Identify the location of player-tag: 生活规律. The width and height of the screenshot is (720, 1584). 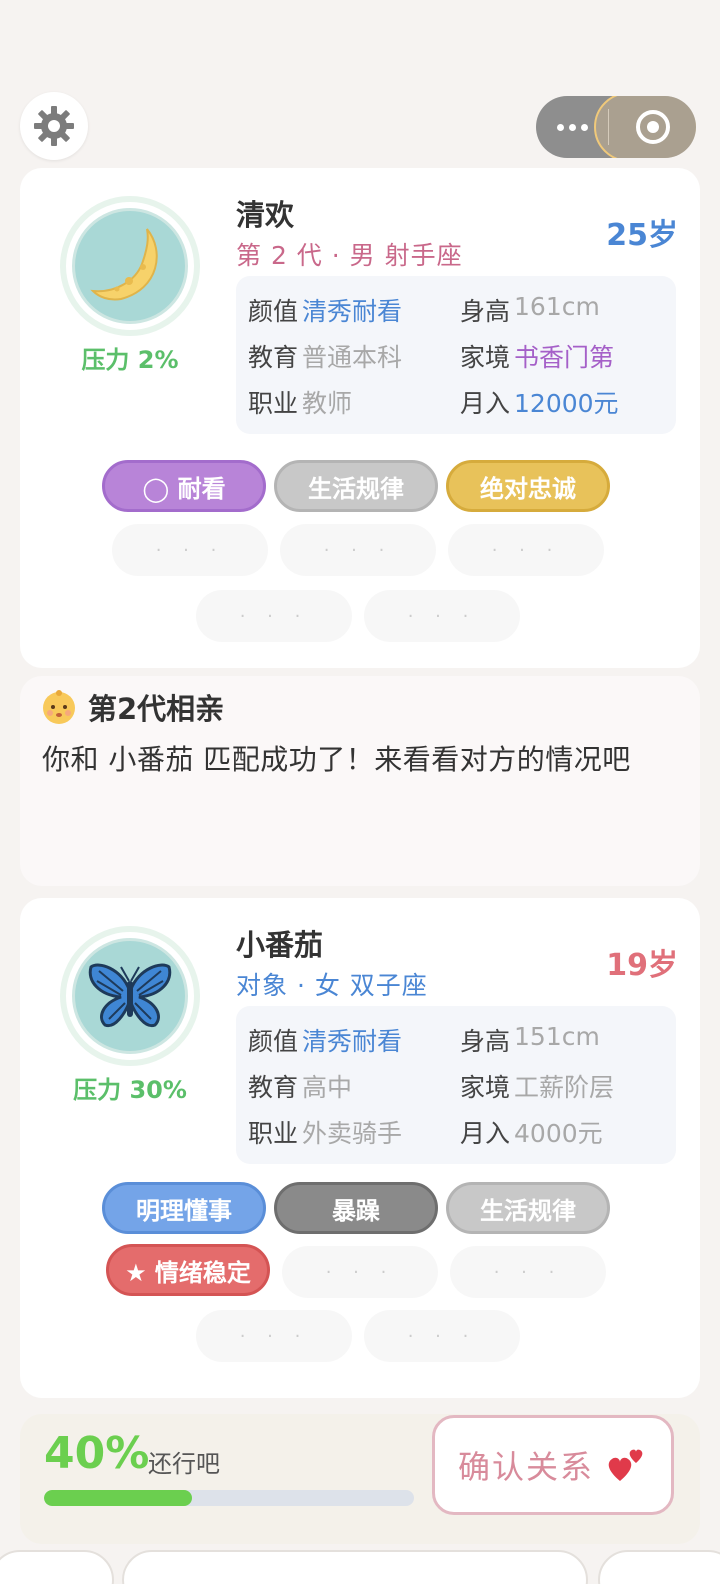
(356, 486).